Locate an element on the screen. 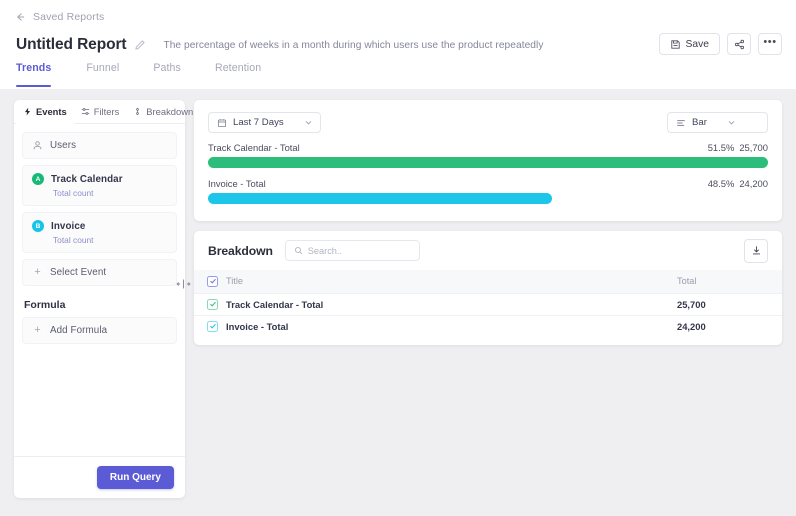 This screenshot has height=516, width=796. header-actions: Save ••• is located at coordinates (720, 44).